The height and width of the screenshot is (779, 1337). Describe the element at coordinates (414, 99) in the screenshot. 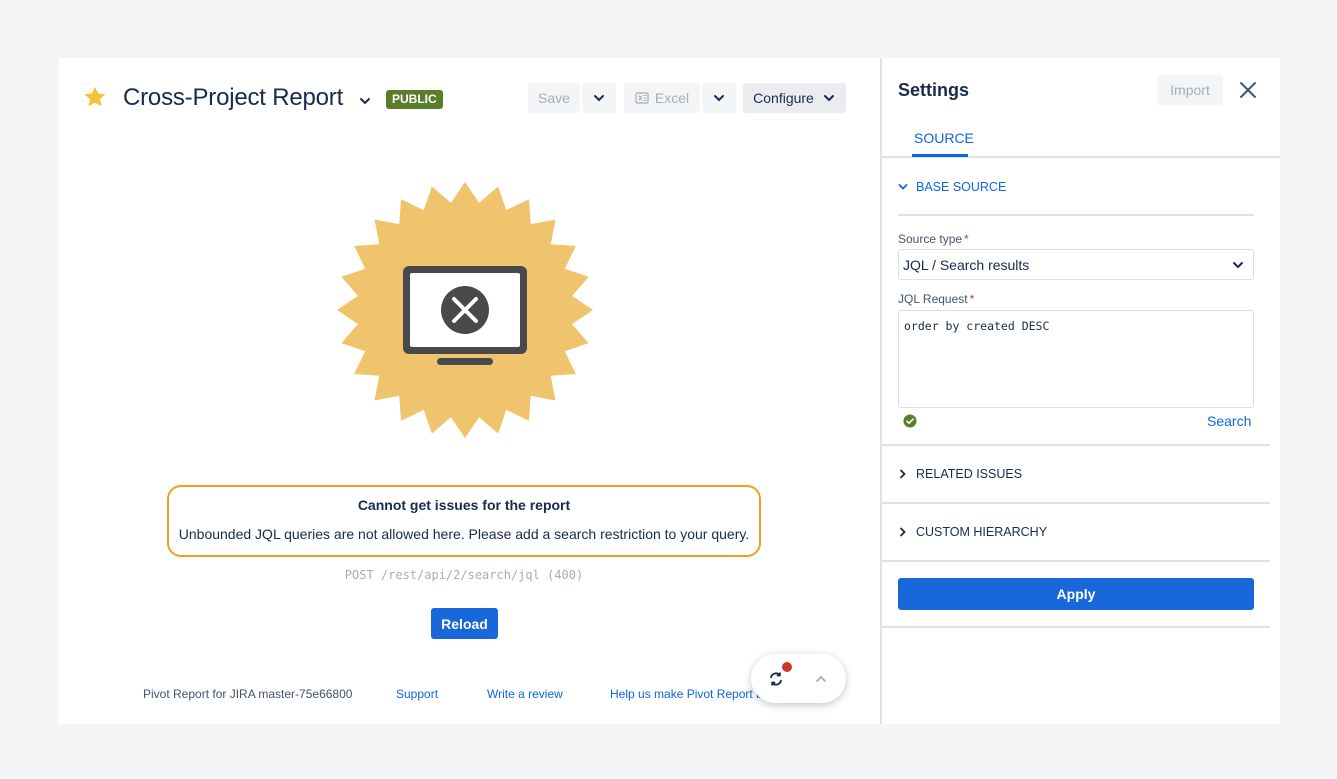

I see `public-badge: PUBLIC` at that location.